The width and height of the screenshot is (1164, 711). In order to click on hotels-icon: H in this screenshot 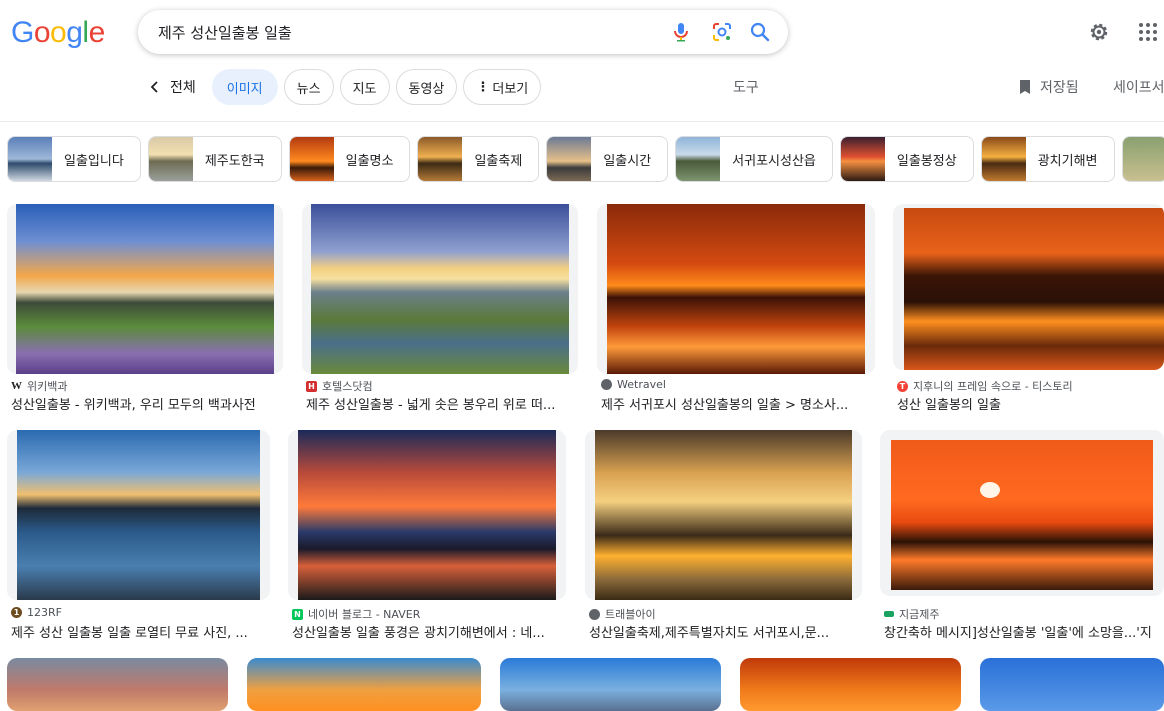, I will do `click(311, 386)`.